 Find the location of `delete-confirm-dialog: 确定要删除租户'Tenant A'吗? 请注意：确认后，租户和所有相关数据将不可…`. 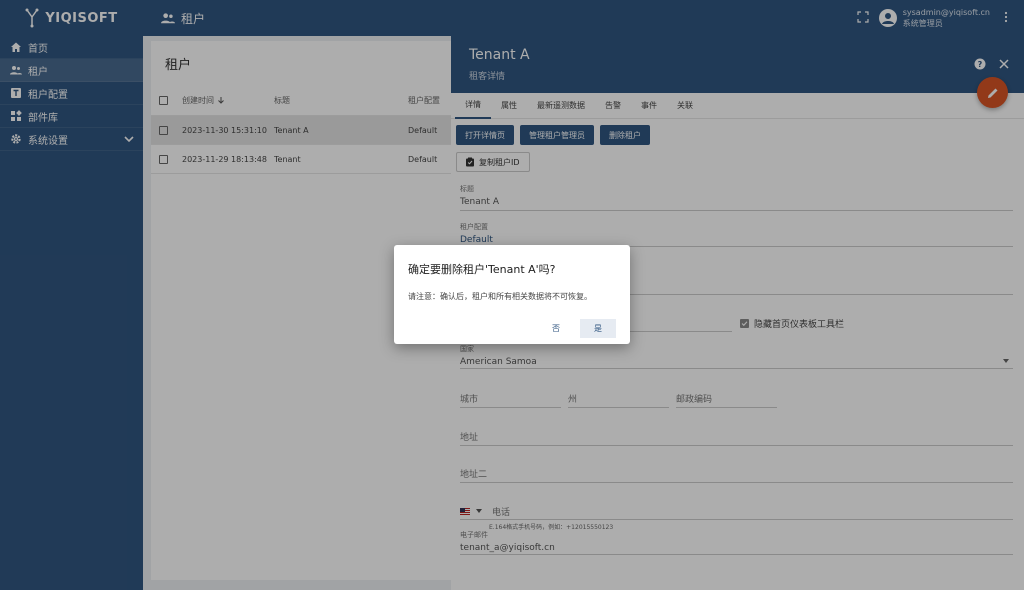

delete-confirm-dialog: 确定要删除租户'Tenant A'吗? 请注意：确认后，租户和所有相关数据将不可… is located at coordinates (512, 294).